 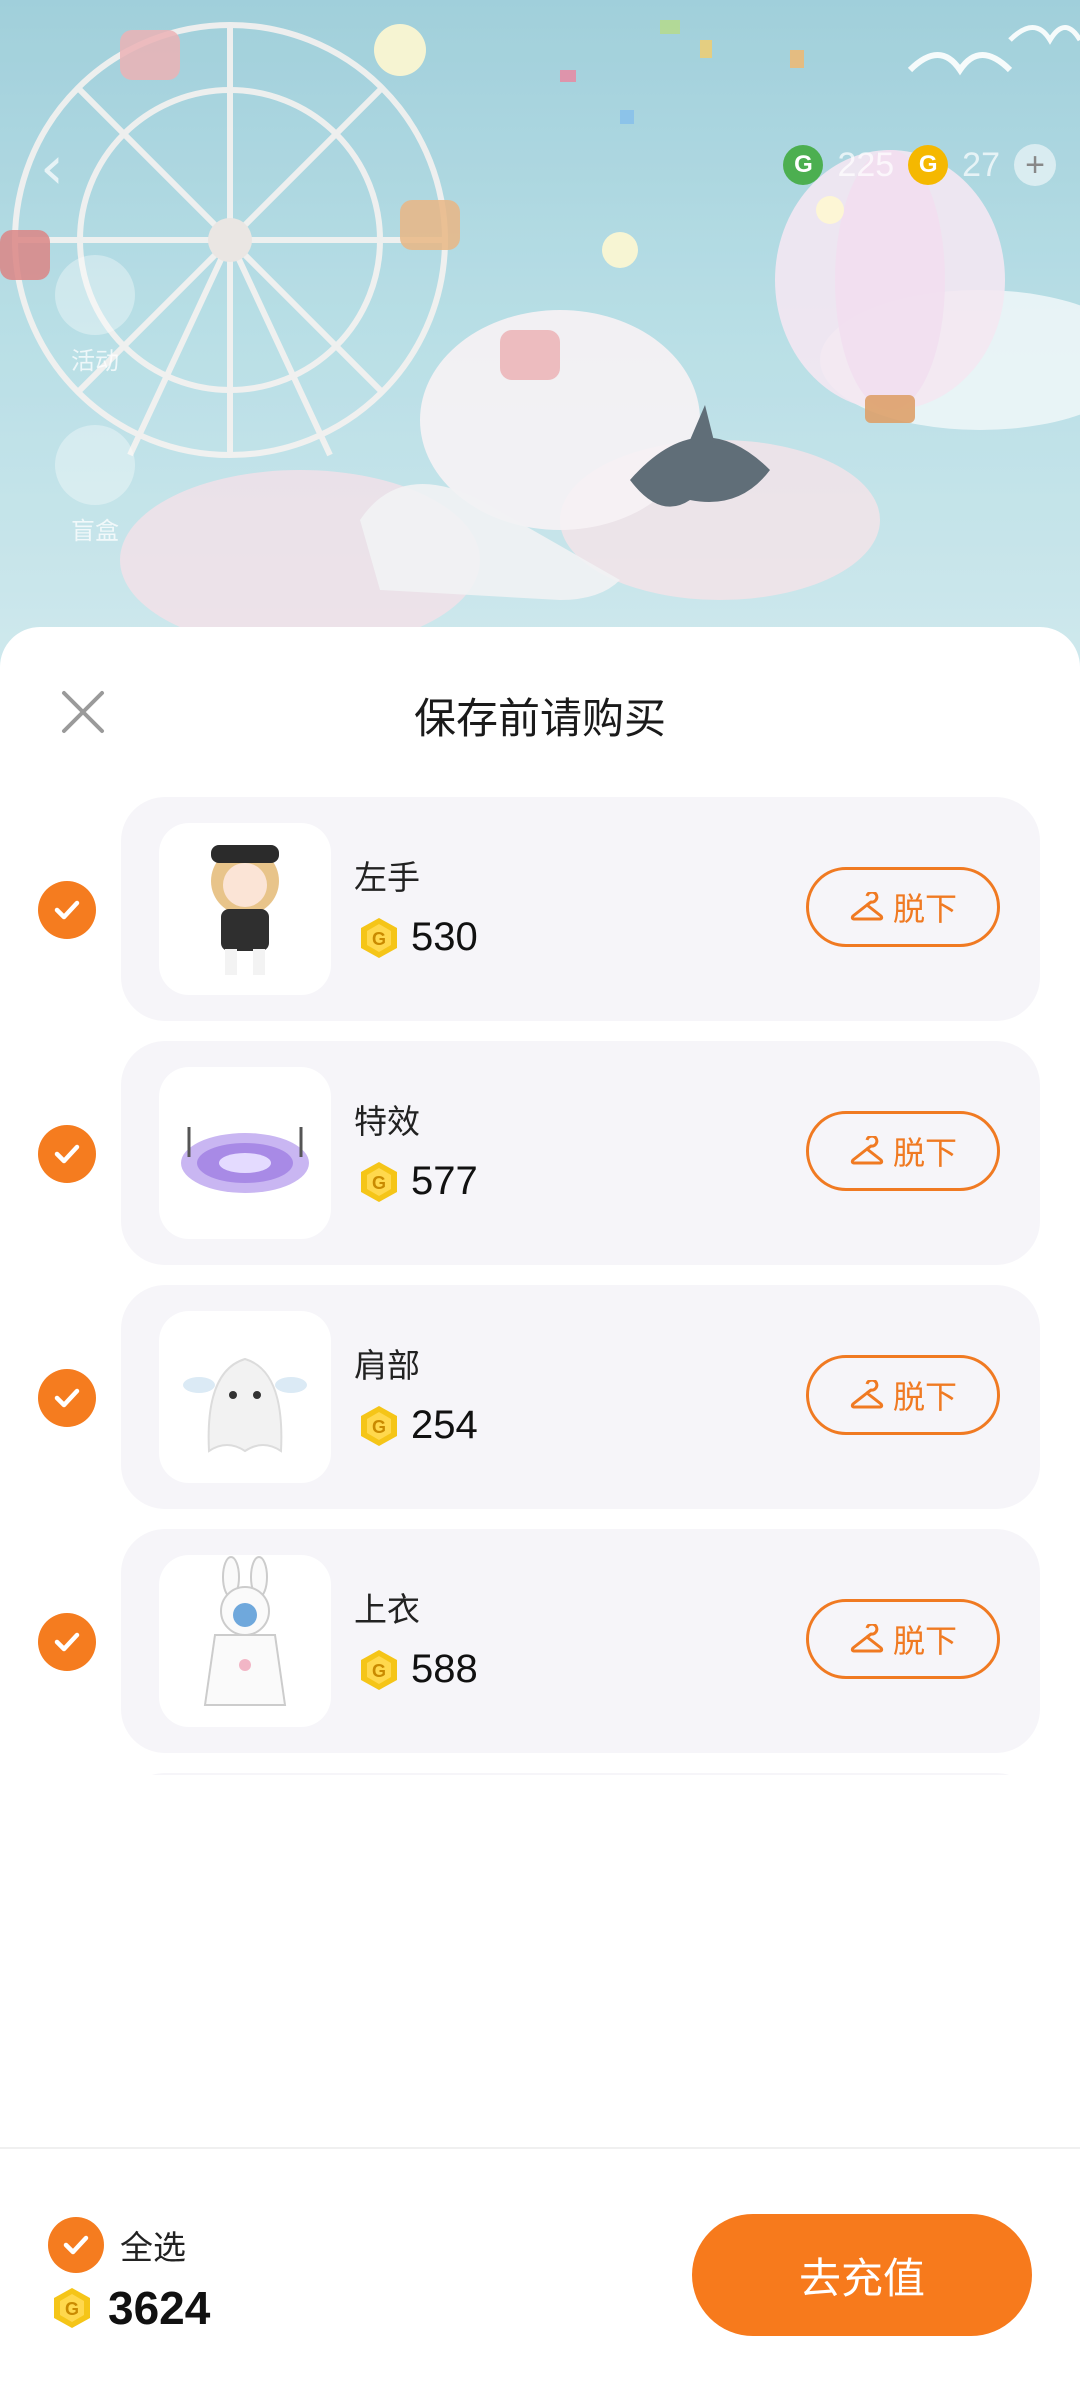 I want to click on list-item: 左手 G 530 脱下, so click(x=540, y=909).